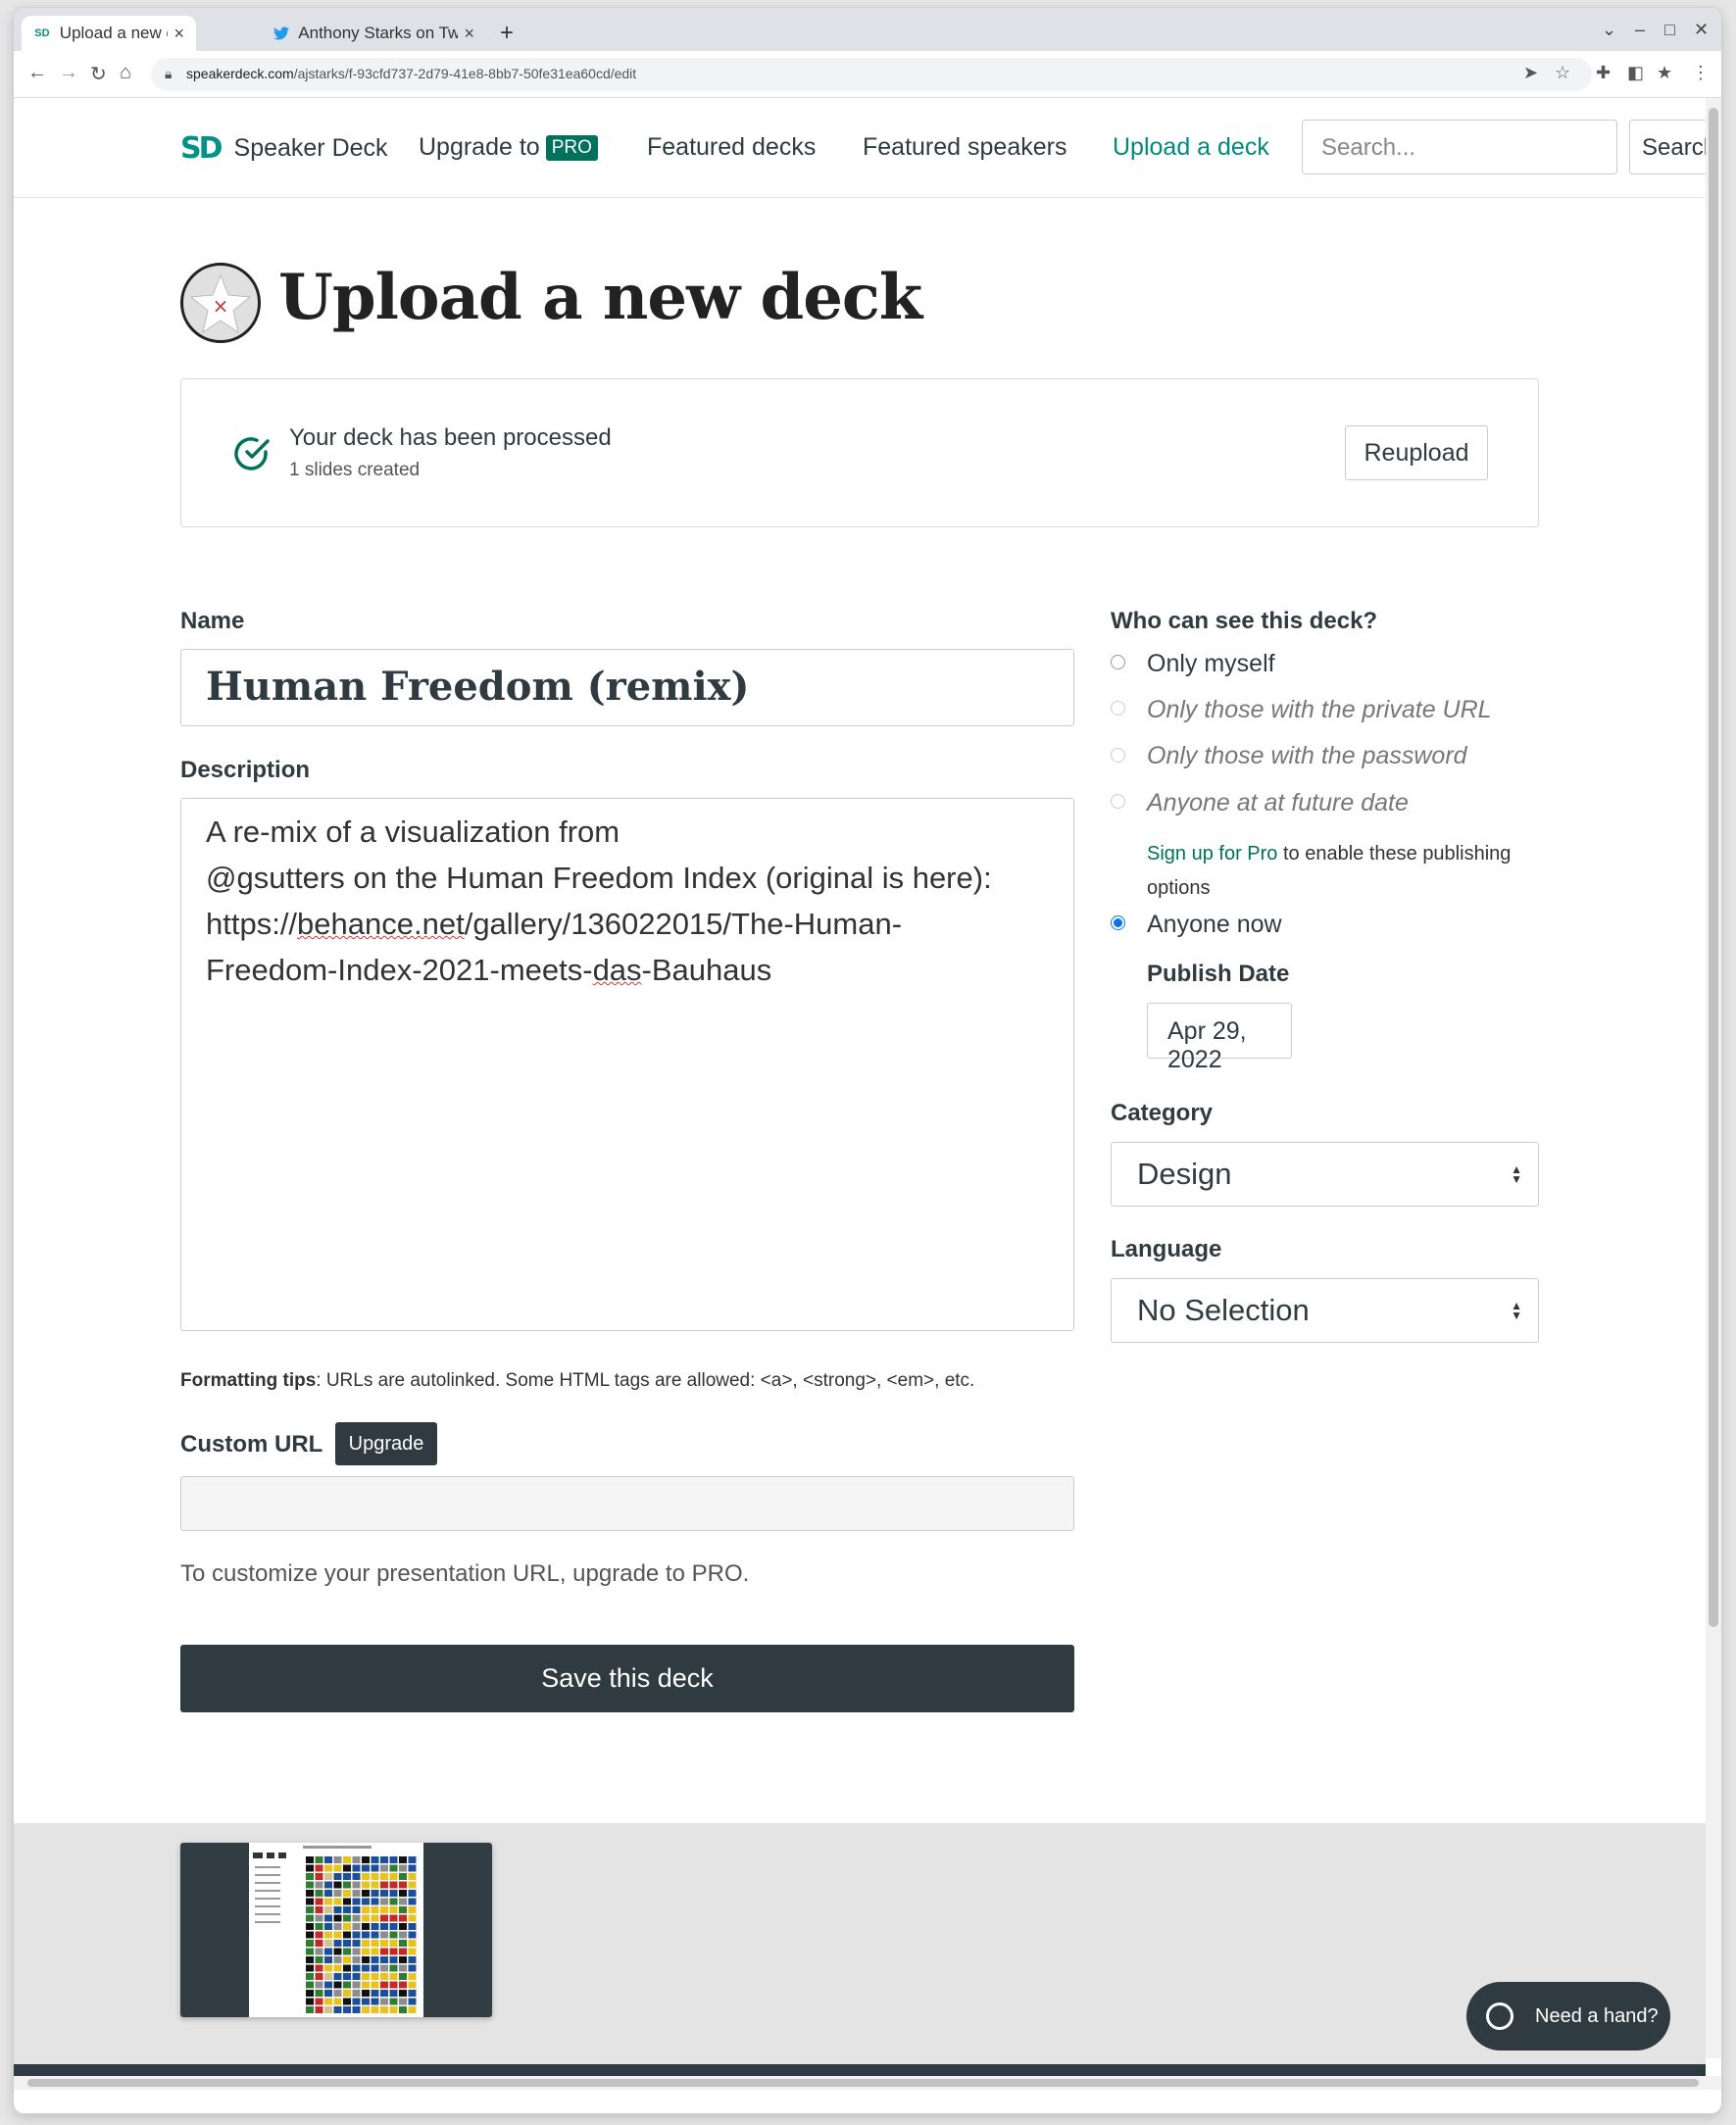  Describe the element at coordinates (1215, 925) in the screenshot. I see `option-anyone-now: Anyone now` at that location.